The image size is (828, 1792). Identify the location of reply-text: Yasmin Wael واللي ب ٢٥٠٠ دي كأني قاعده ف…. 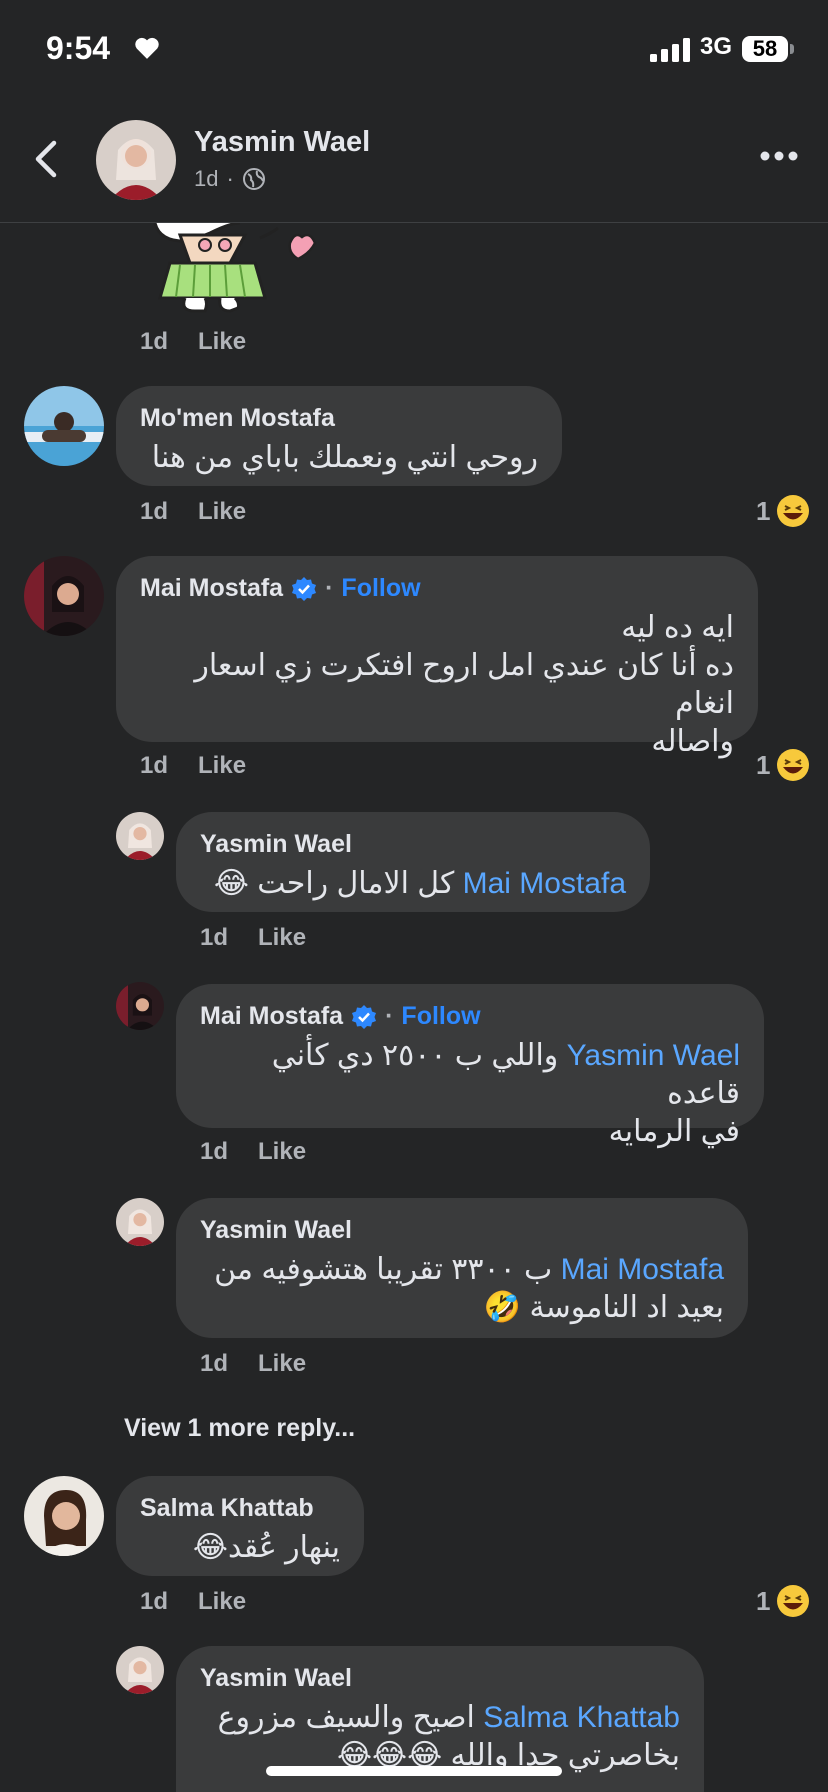
(470, 1094).